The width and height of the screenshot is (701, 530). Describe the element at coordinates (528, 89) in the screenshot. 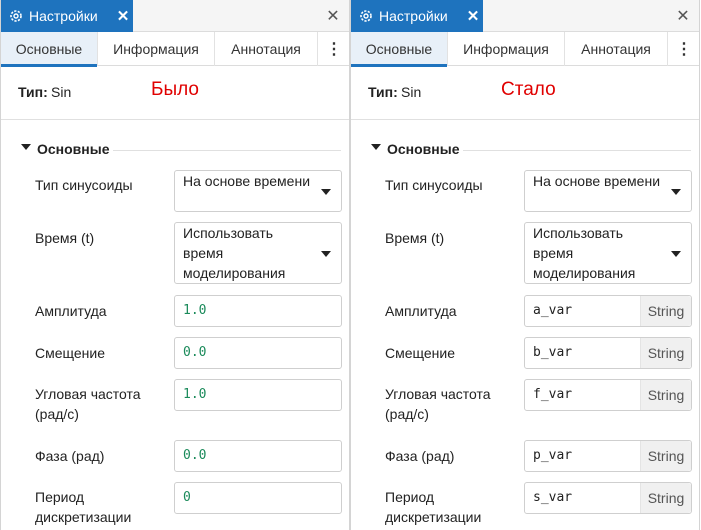

I see `state-label: Стало` at that location.